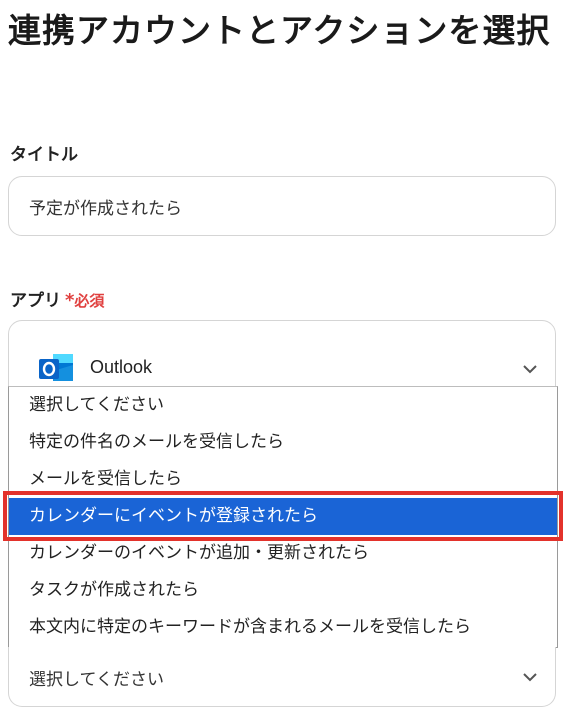 The image size is (585, 712). Describe the element at coordinates (279, 30) in the screenshot. I see `page-title: 連携アカウントとアクションを選択` at that location.